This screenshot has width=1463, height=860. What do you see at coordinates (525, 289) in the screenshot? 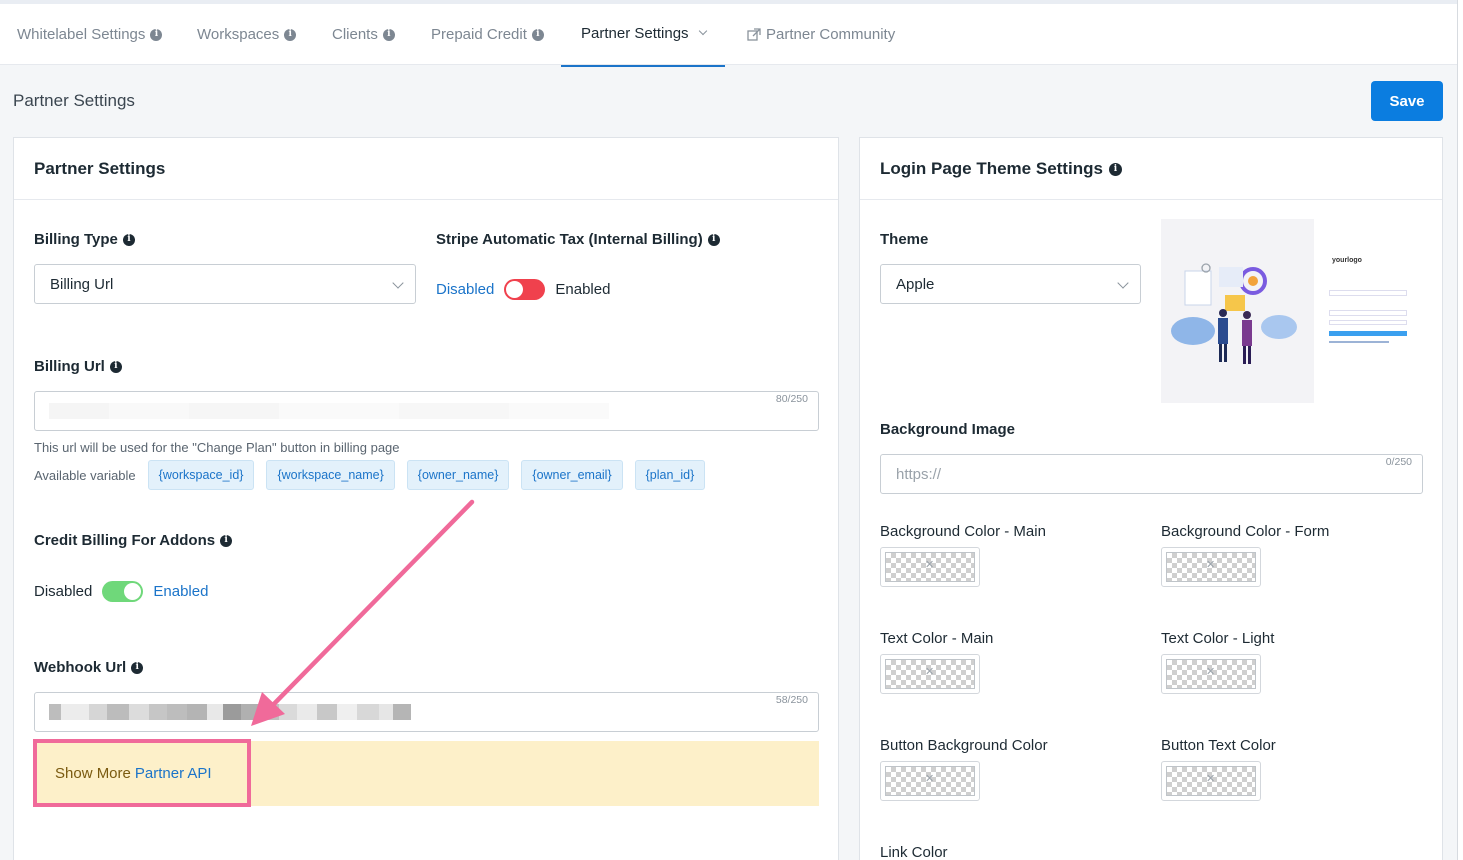
I see `stripe-tax-toggle` at bounding box center [525, 289].